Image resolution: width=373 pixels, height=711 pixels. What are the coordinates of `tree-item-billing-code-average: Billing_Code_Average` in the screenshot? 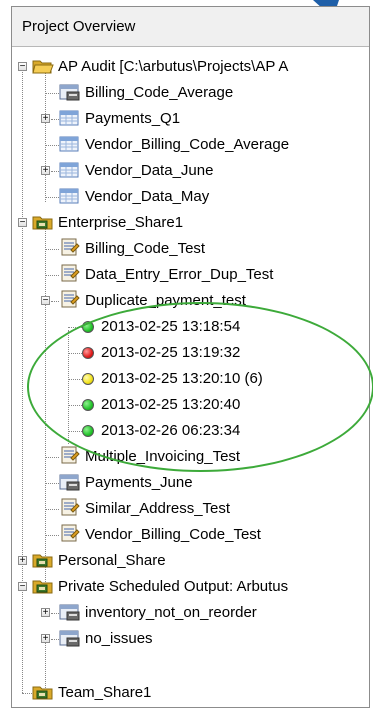 It's located at (190, 93).